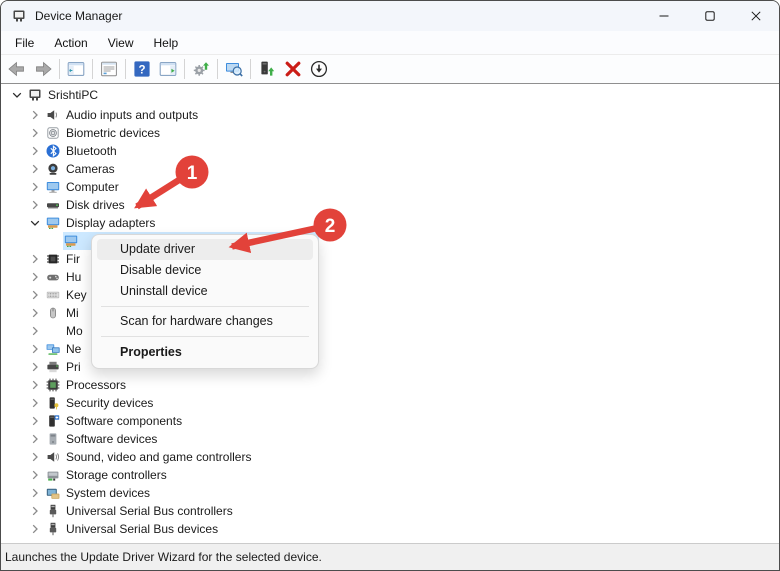 This screenshot has width=780, height=571. Describe the element at coordinates (74, 349) in the screenshot. I see `tree-item-label: Ne` at that location.